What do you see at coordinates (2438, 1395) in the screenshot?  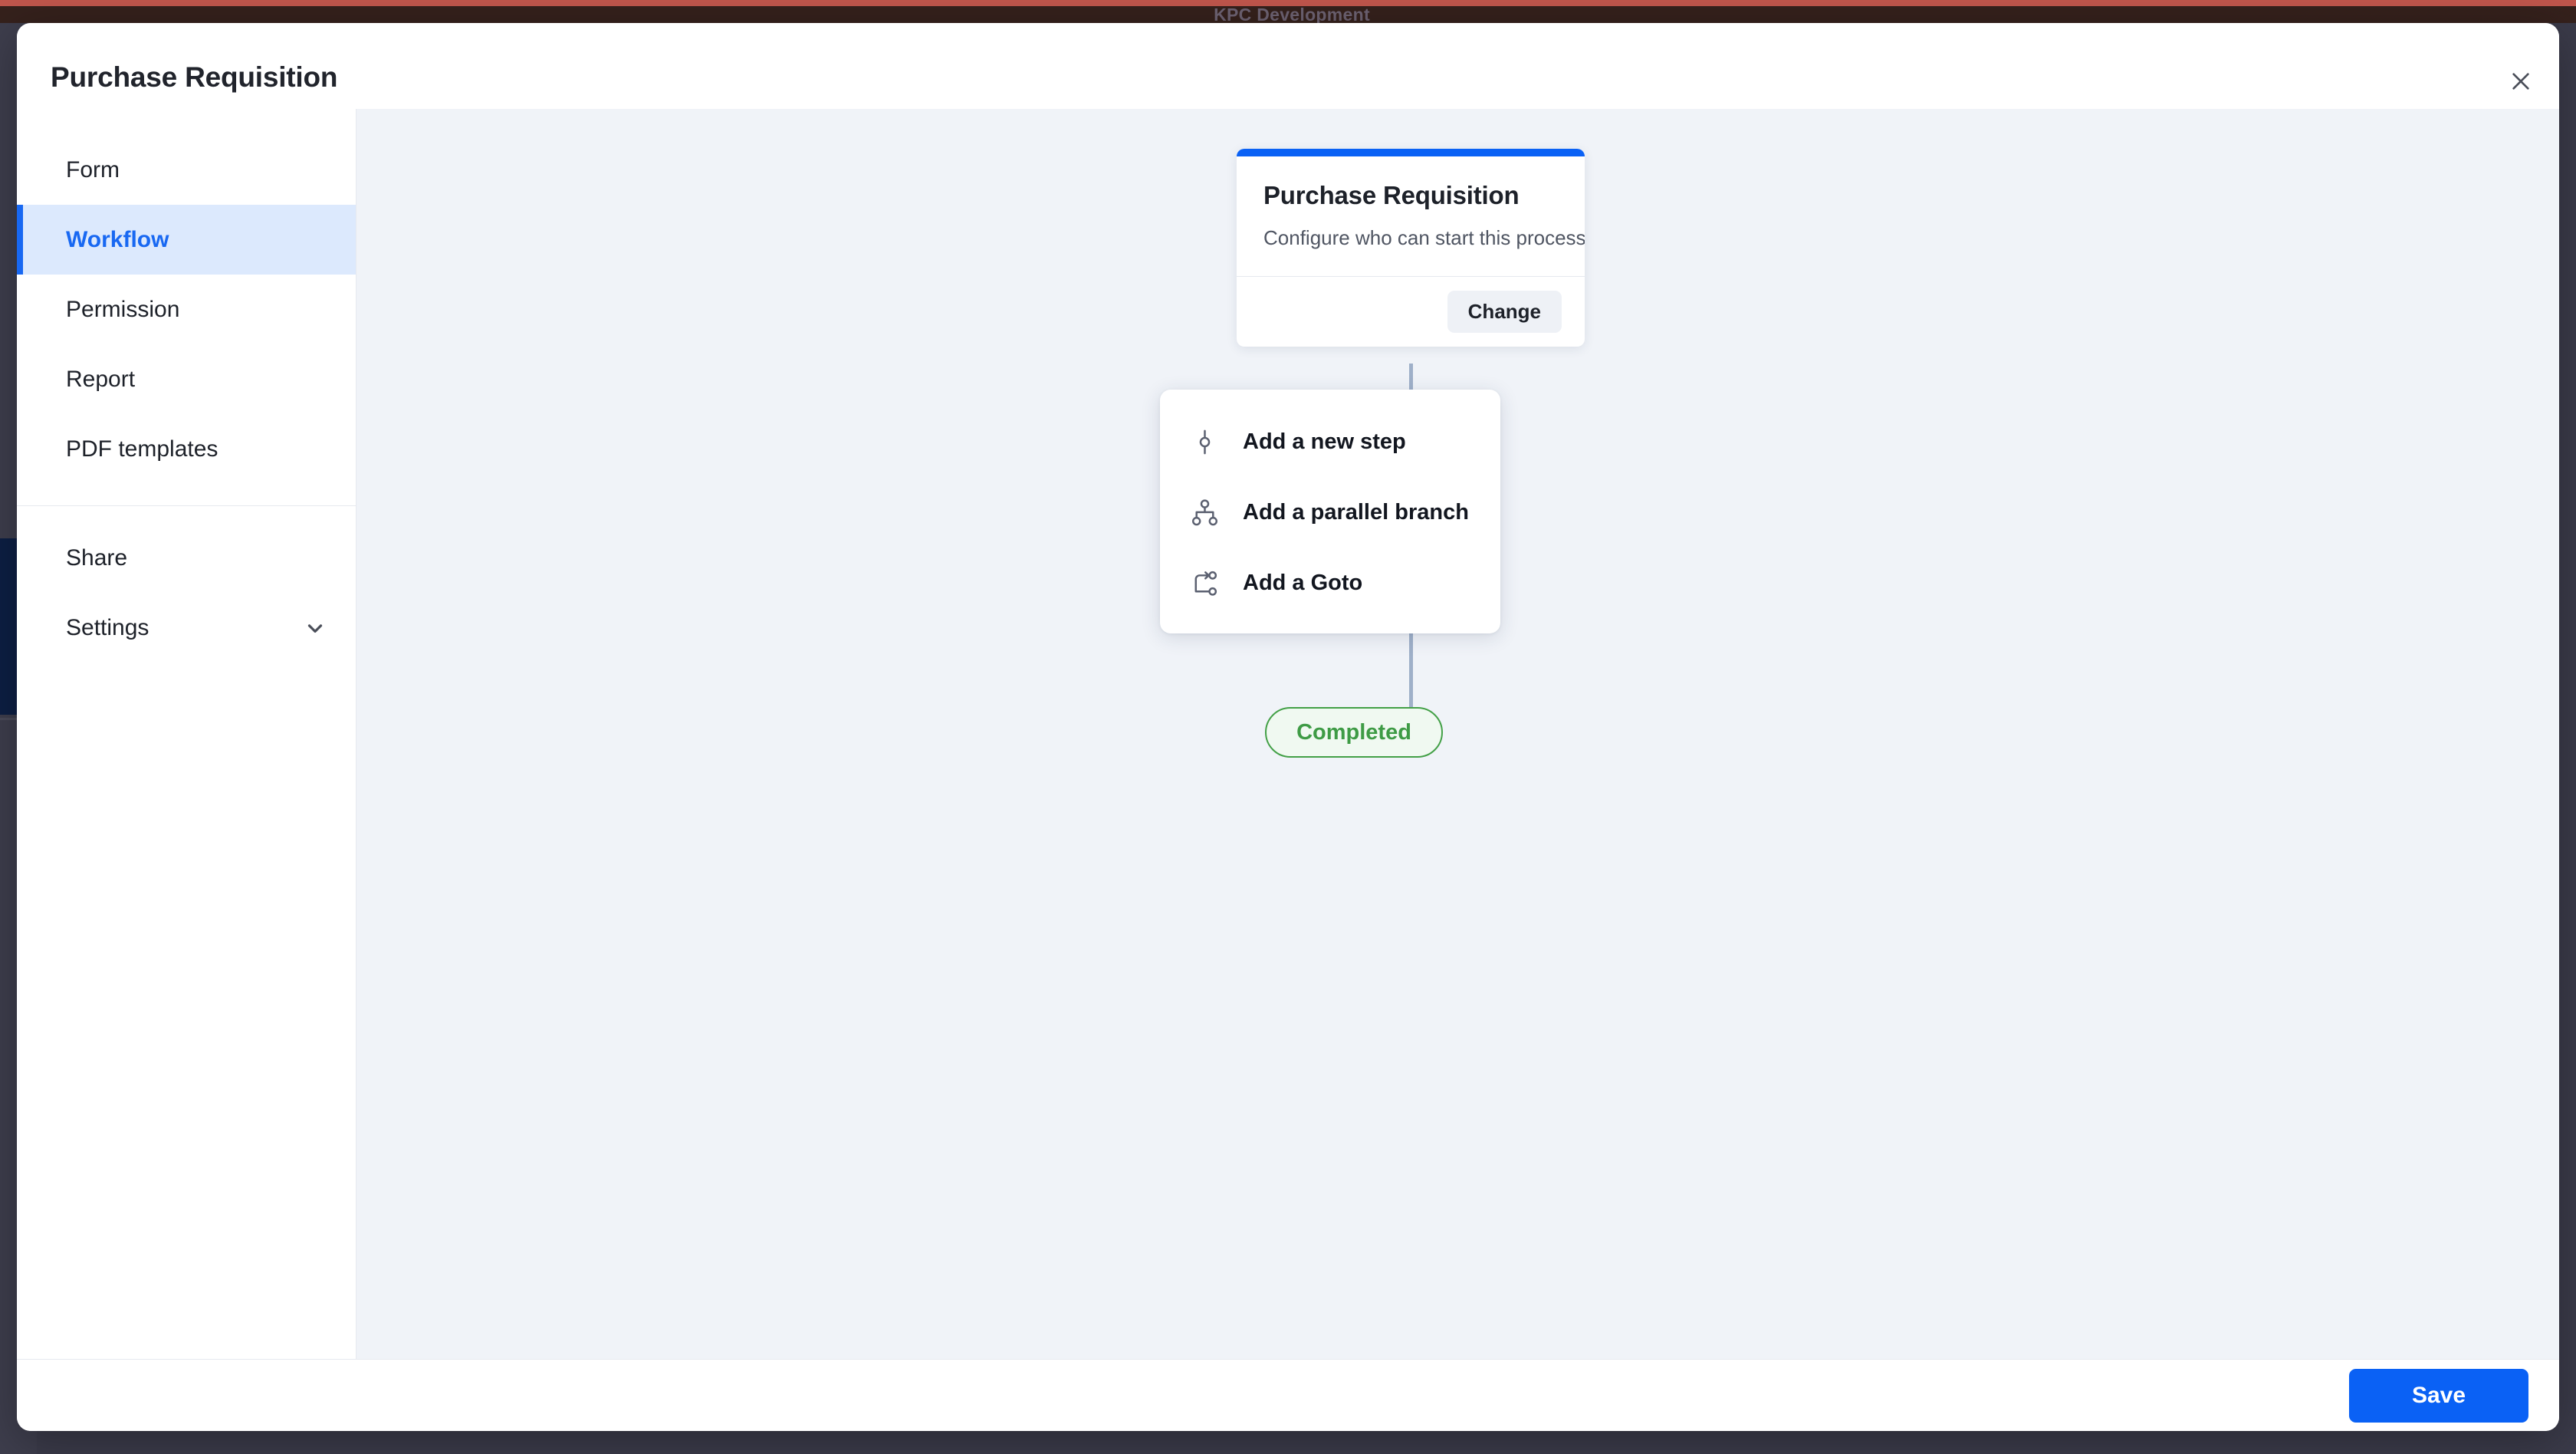 I see `save-button: Save` at bounding box center [2438, 1395].